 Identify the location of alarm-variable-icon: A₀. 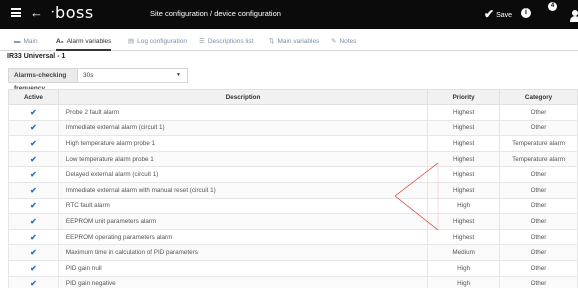
(60, 41).